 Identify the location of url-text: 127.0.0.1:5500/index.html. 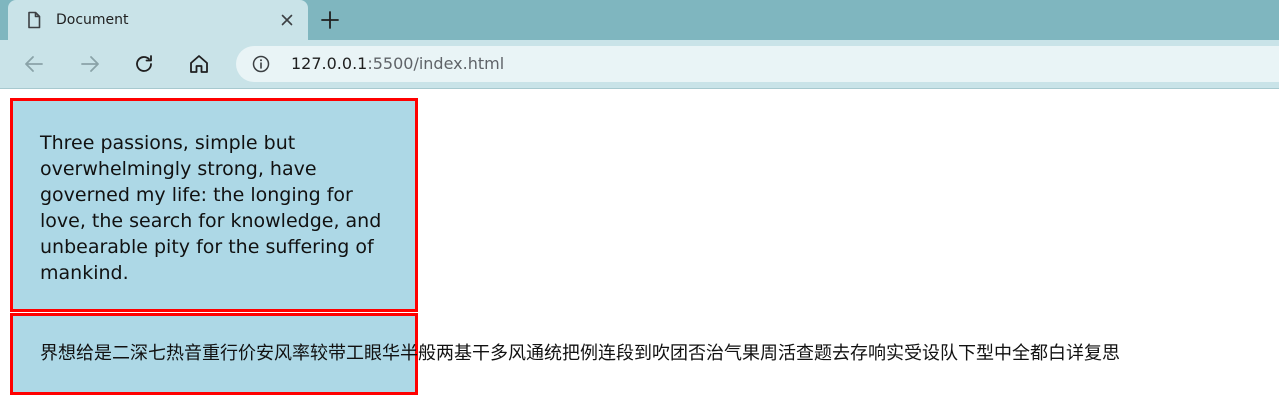
(397, 64).